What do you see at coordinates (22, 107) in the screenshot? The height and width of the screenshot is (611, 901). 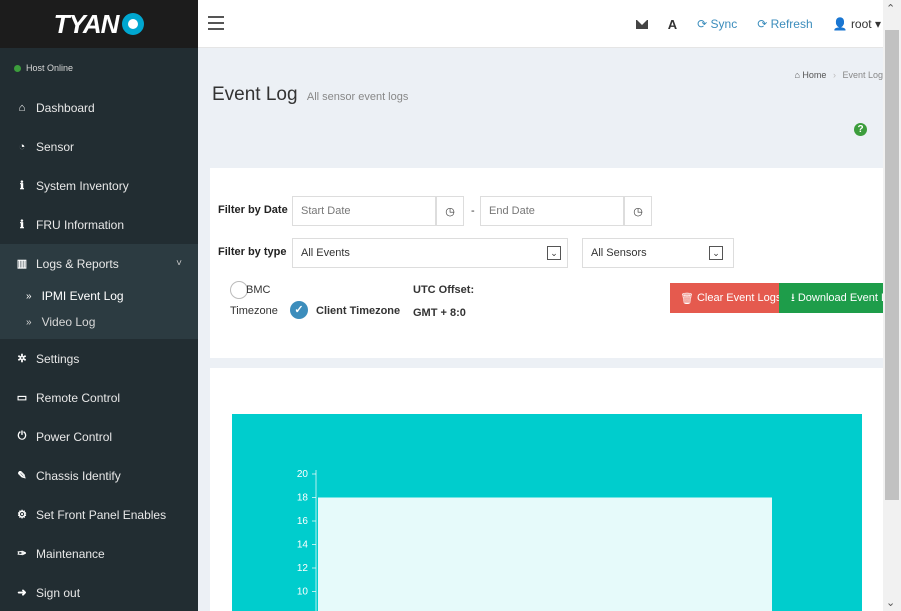 I see `home-icon: ⌂` at bounding box center [22, 107].